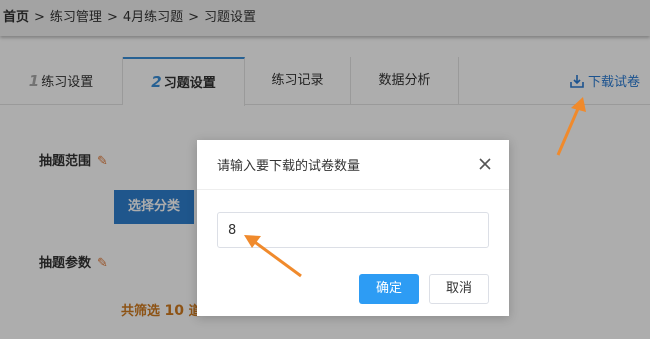  I want to click on cancel-button: 取消, so click(459, 289).